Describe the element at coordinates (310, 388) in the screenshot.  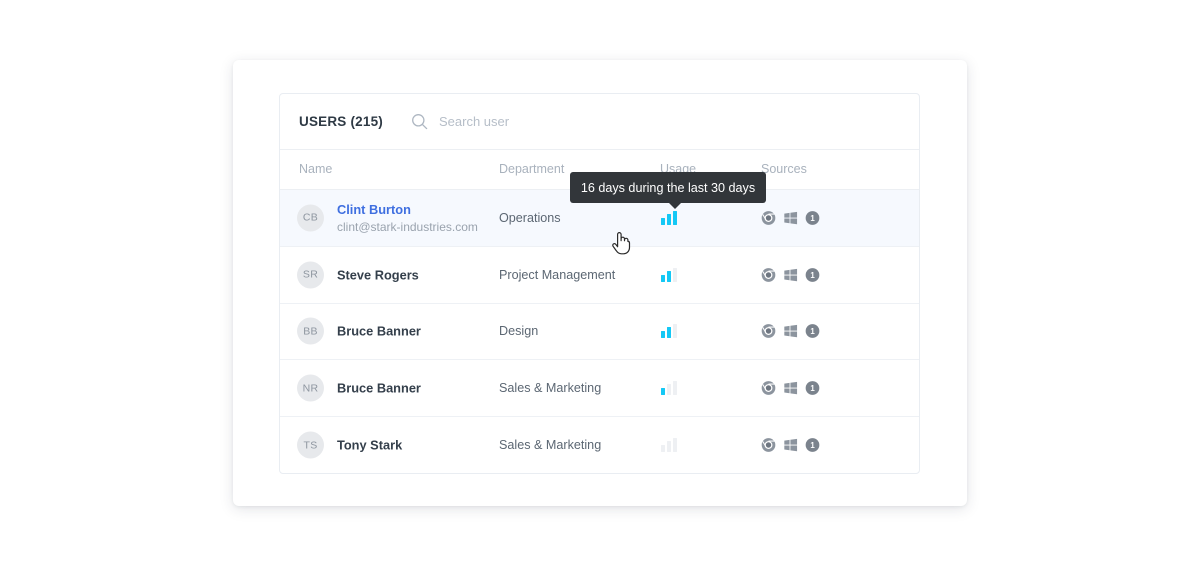
I see `avatar: NR` at that location.